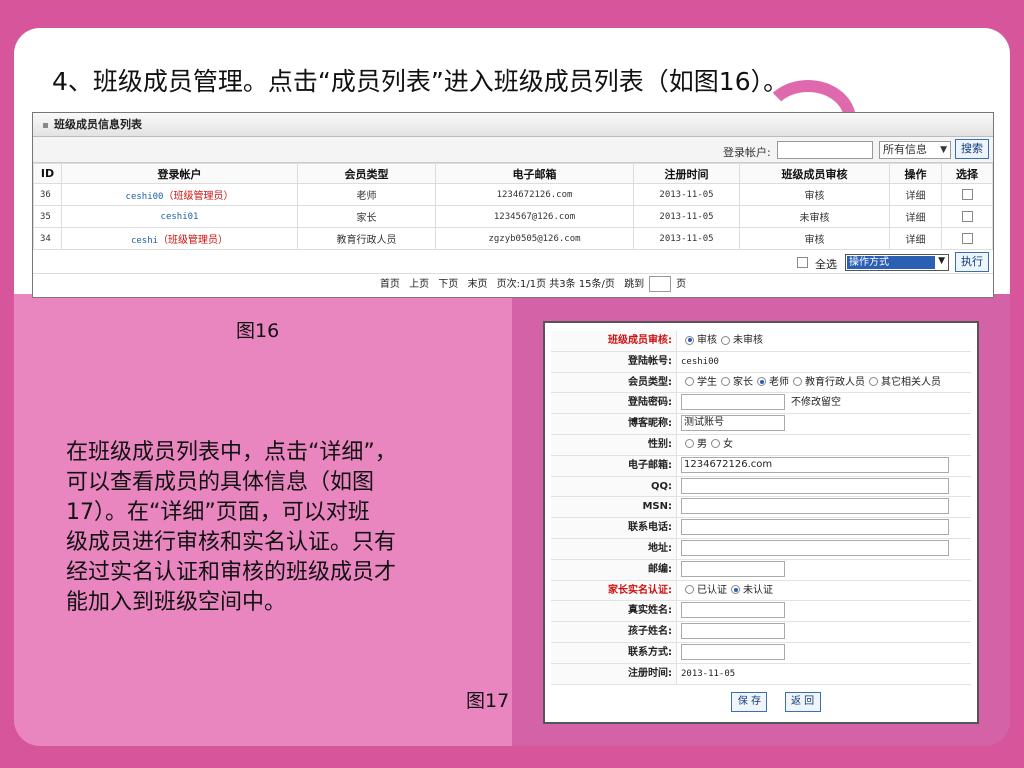 The image size is (1024, 768). What do you see at coordinates (779, 382) in the screenshot?
I see `radio-label: 老师` at bounding box center [779, 382].